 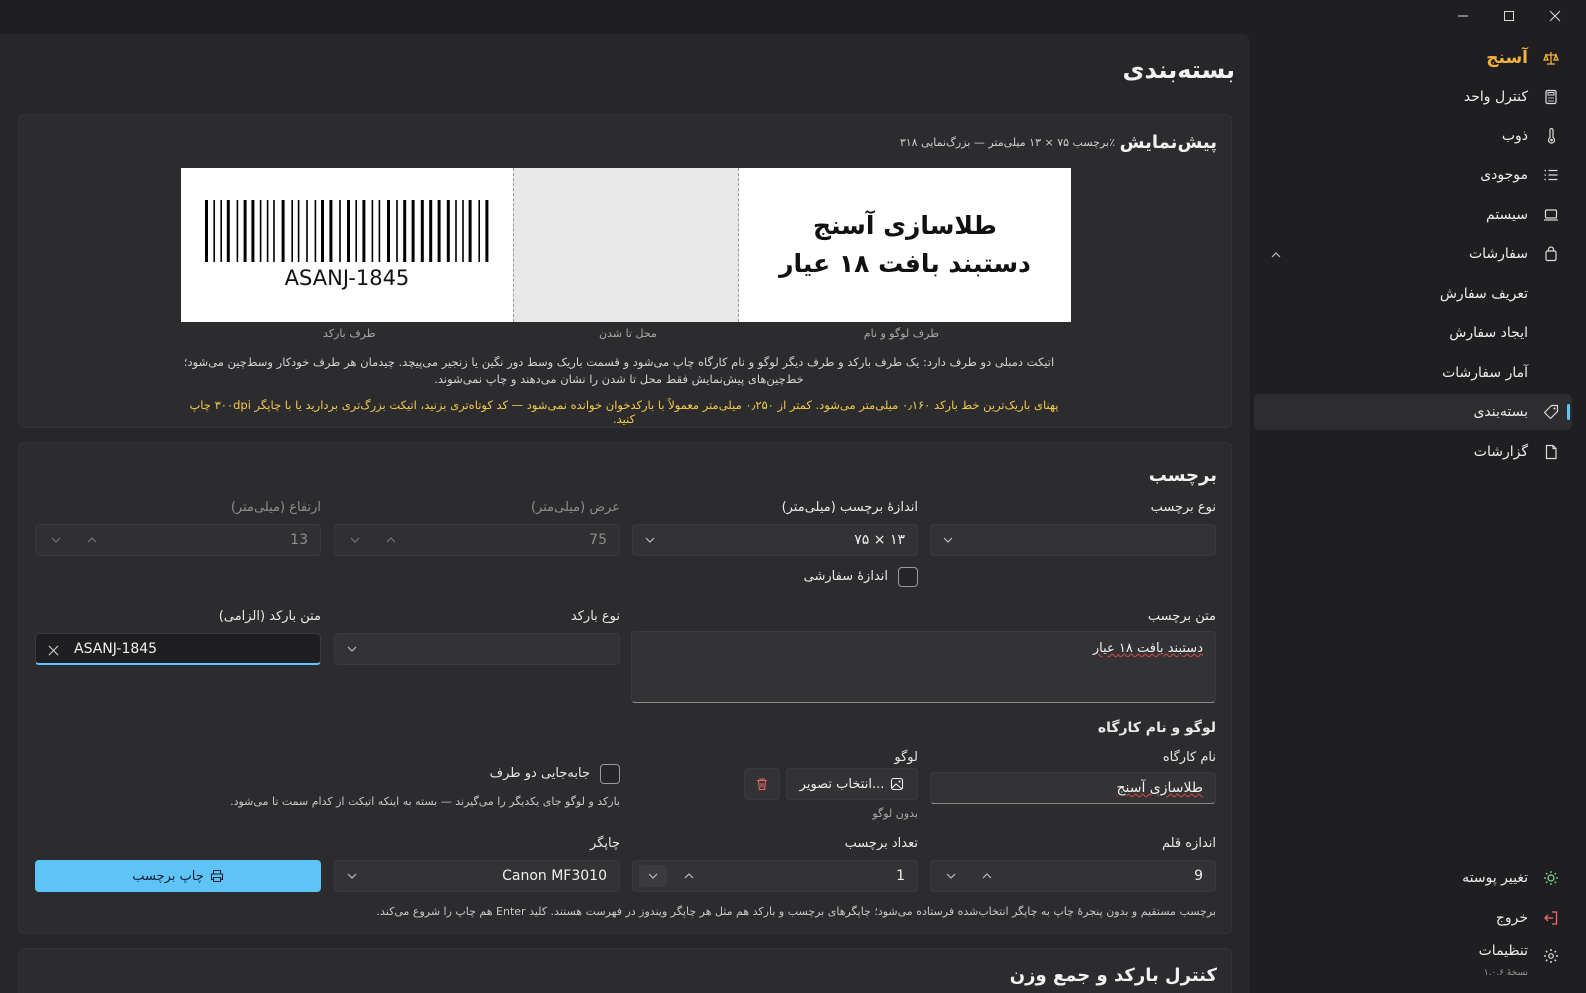 What do you see at coordinates (178, 540) in the screenshot?
I see `height-stepper: 13` at bounding box center [178, 540].